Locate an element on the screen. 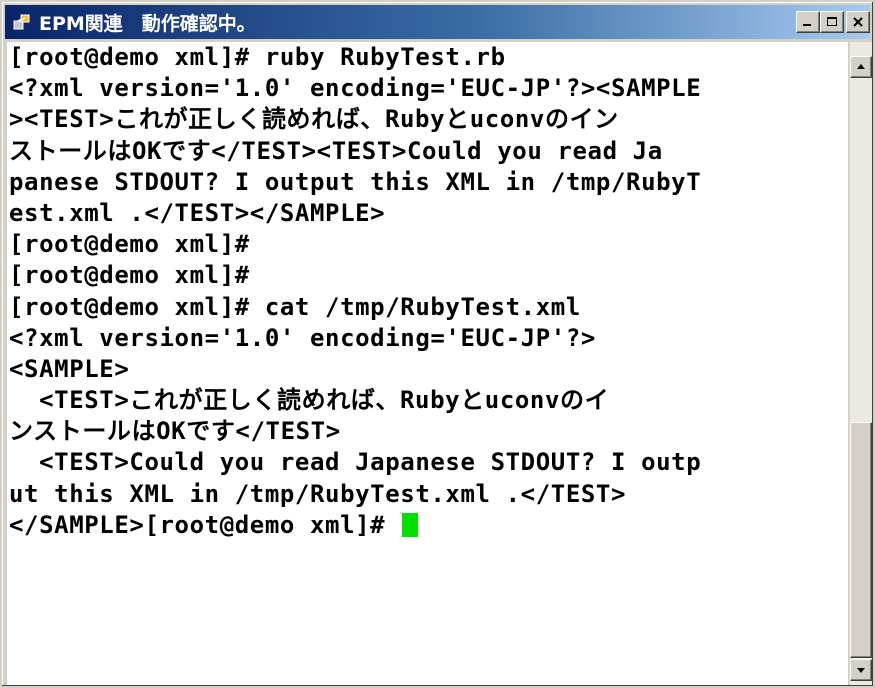  minimize-button is located at coordinates (808, 22).